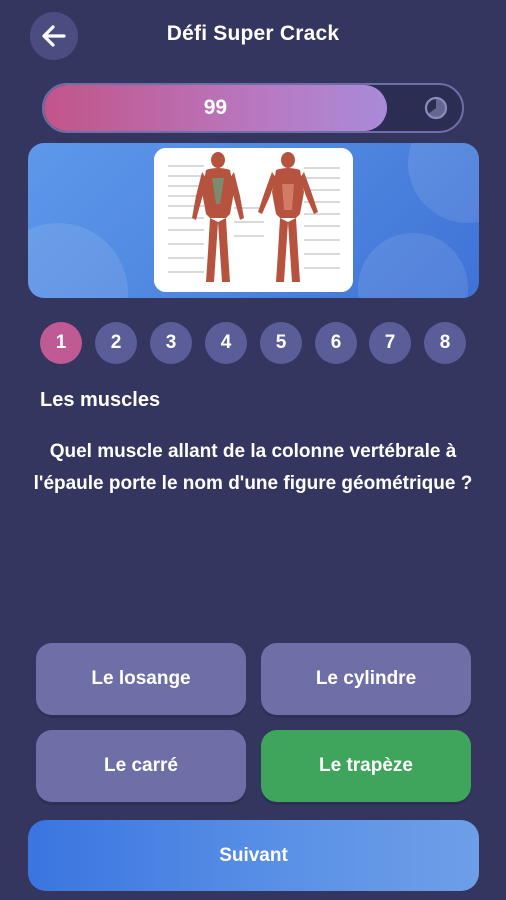 This screenshot has width=506, height=900. I want to click on step-6: 6, so click(336, 343).